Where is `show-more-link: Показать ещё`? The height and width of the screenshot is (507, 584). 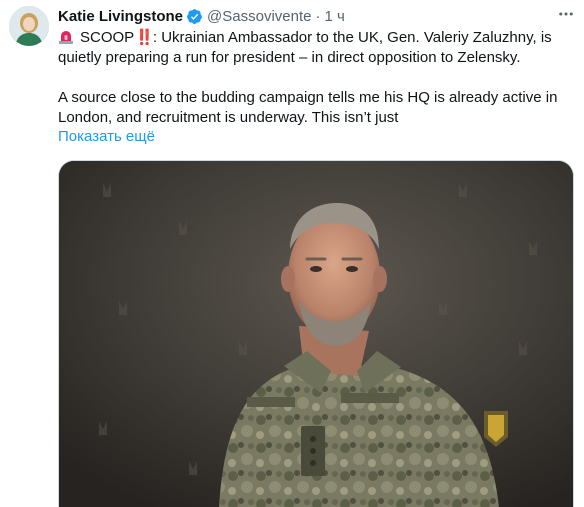
show-more-link: Показать ещё is located at coordinates (106, 136).